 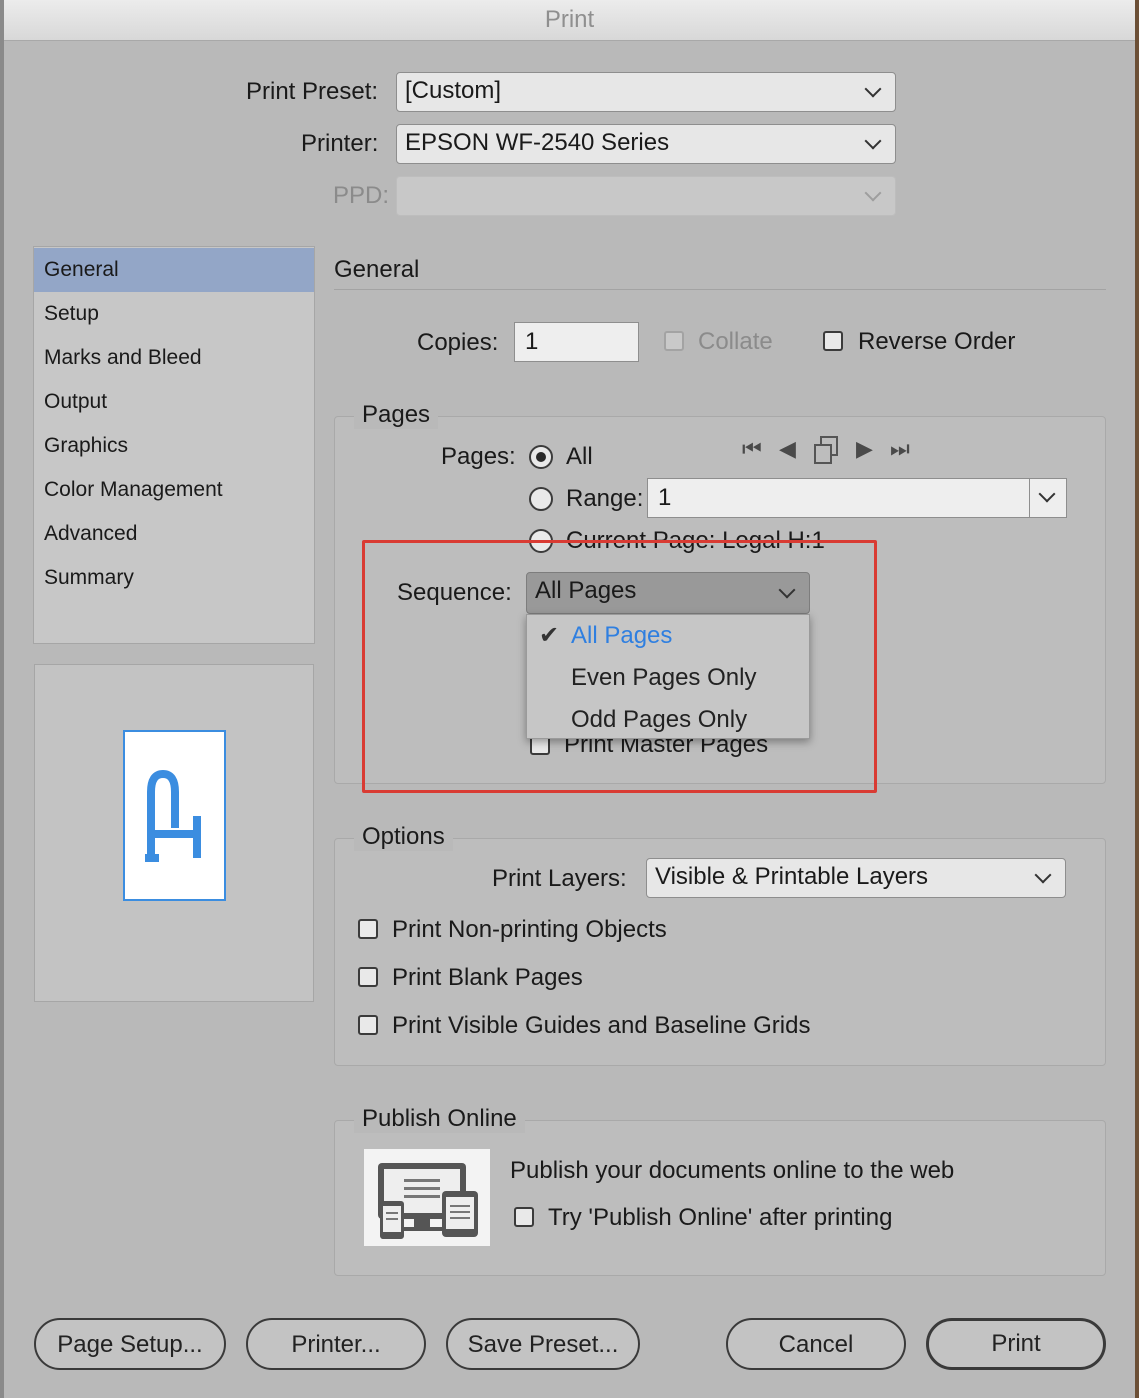 What do you see at coordinates (569, 20) in the screenshot?
I see `window-title: Print` at bounding box center [569, 20].